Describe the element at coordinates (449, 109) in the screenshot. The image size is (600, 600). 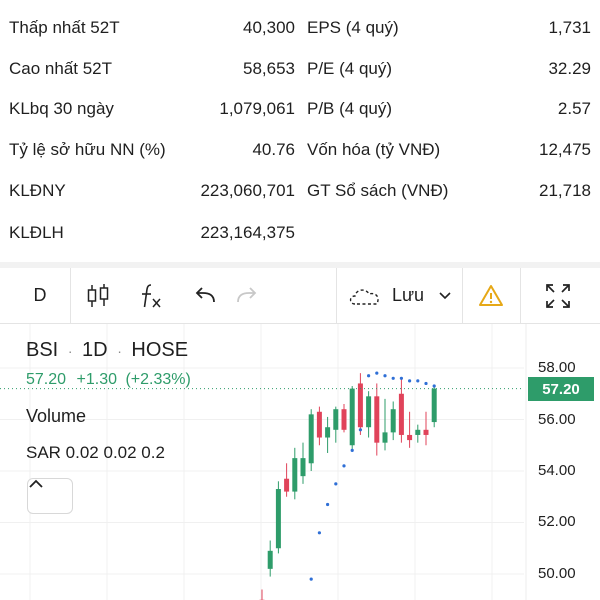
I see `stat-row-pb: P/B (4 quý) 2.57` at that location.